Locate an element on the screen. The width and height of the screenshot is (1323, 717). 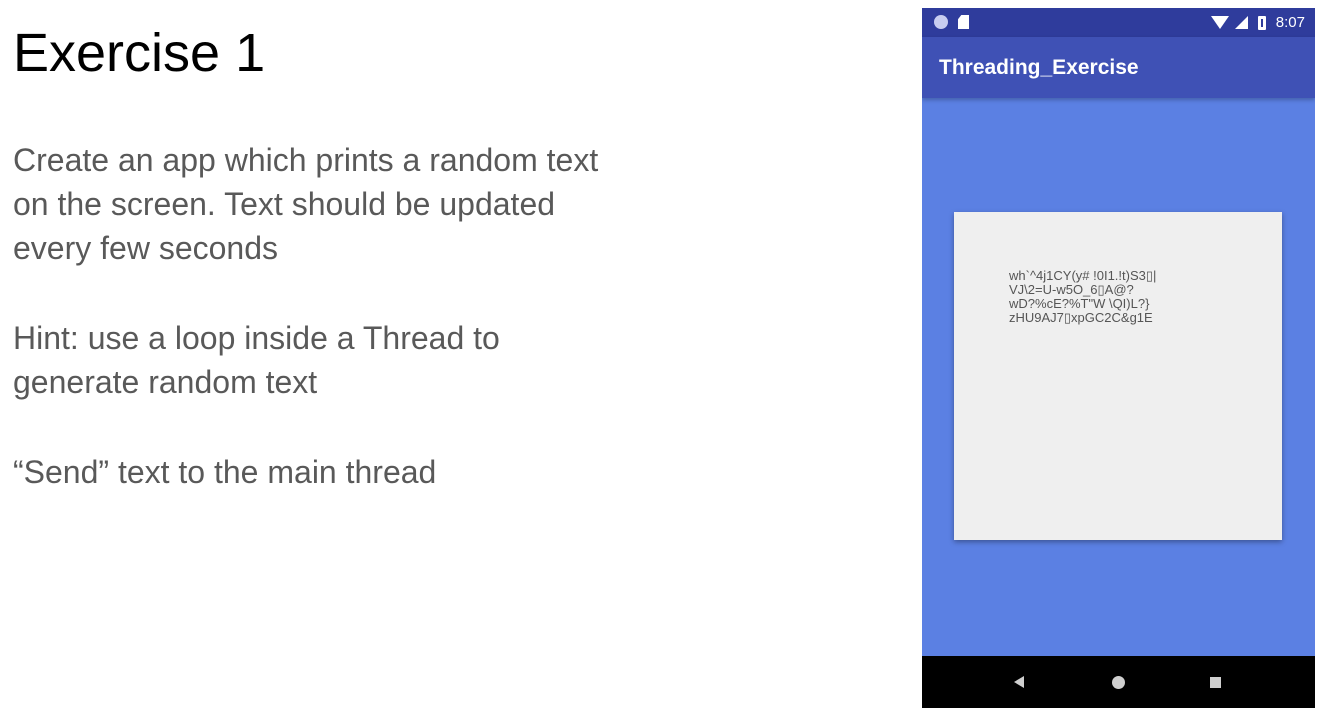
wifi-icon is located at coordinates (1219, 22).